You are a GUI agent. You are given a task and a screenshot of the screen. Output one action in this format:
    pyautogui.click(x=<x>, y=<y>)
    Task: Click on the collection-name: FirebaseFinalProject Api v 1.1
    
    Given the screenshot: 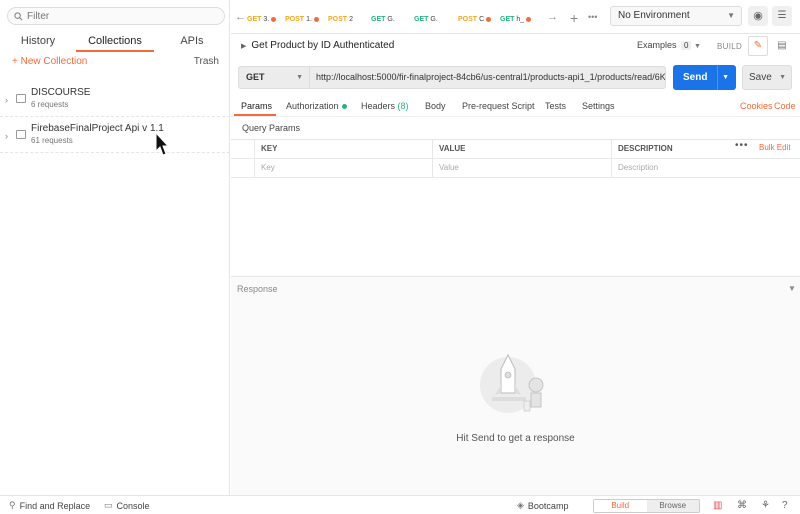 What is the action you would take?
    pyautogui.click(x=97, y=128)
    